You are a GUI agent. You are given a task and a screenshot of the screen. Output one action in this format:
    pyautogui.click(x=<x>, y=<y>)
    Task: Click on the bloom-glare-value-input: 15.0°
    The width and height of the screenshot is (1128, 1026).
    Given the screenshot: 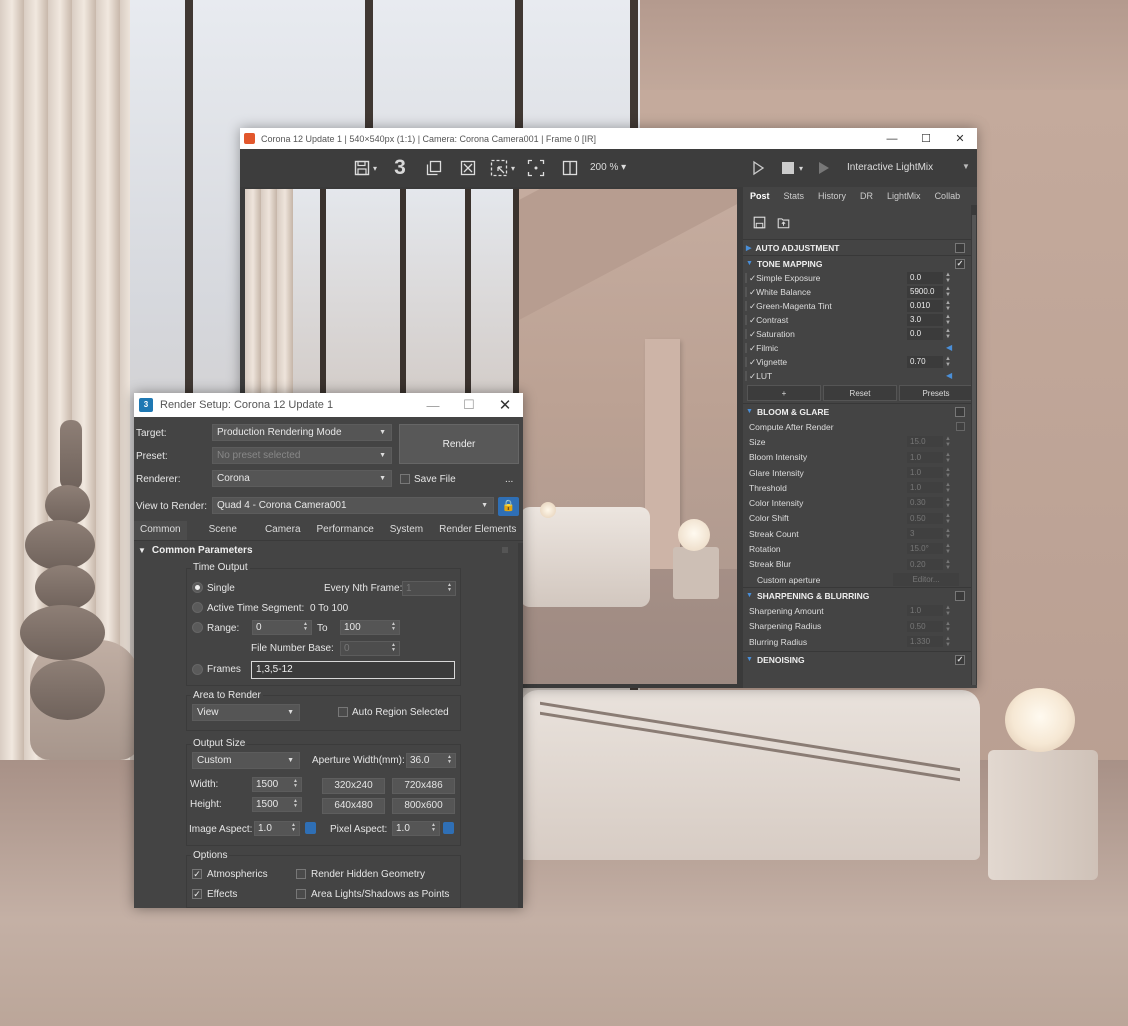 What is the action you would take?
    pyautogui.click(x=925, y=549)
    